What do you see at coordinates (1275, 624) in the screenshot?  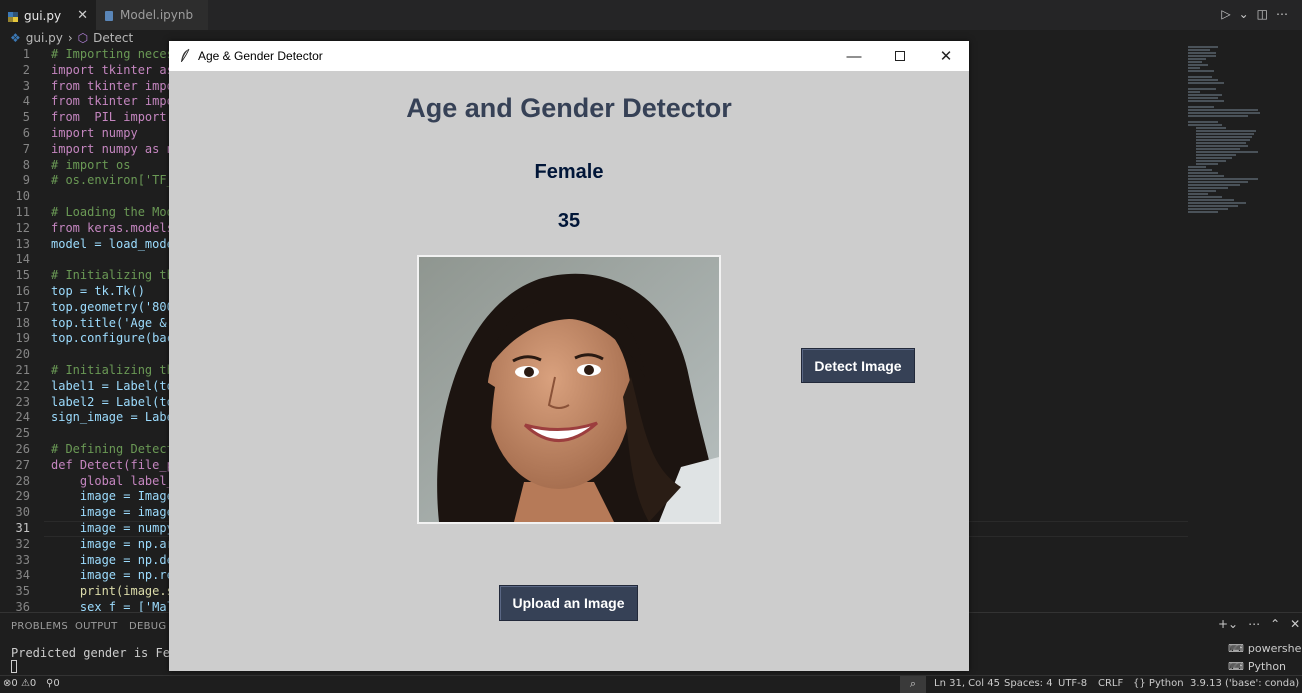 I see `maximize-panel-icon: ⌃` at bounding box center [1275, 624].